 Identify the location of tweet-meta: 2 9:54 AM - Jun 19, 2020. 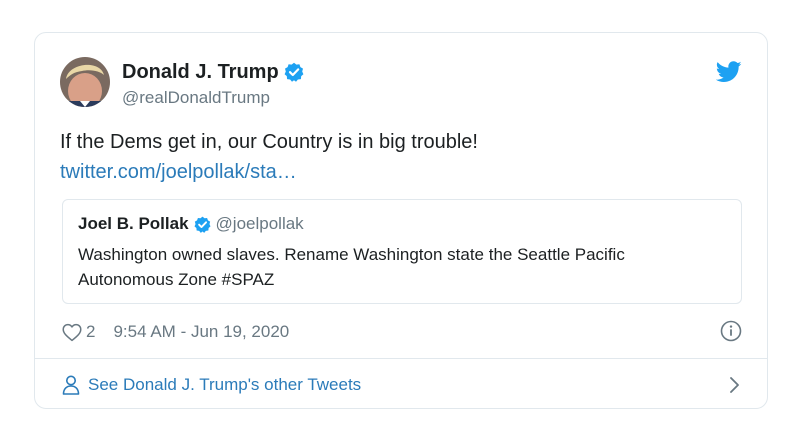
(402, 332).